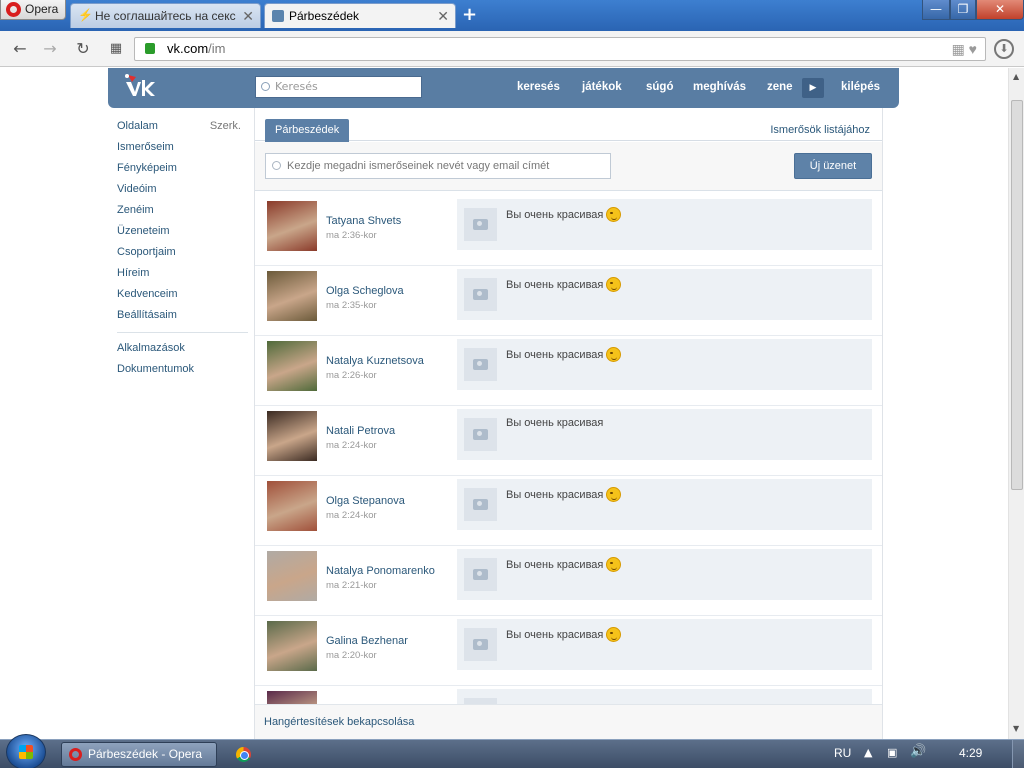 This screenshot has height=768, width=1024. I want to click on sidebar-item-photos: Fényképeim, so click(182, 168).